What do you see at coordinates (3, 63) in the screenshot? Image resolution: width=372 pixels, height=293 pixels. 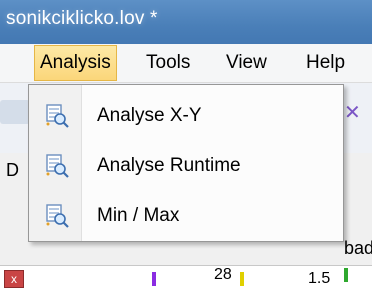 I see `menu-edge-fragment` at bounding box center [3, 63].